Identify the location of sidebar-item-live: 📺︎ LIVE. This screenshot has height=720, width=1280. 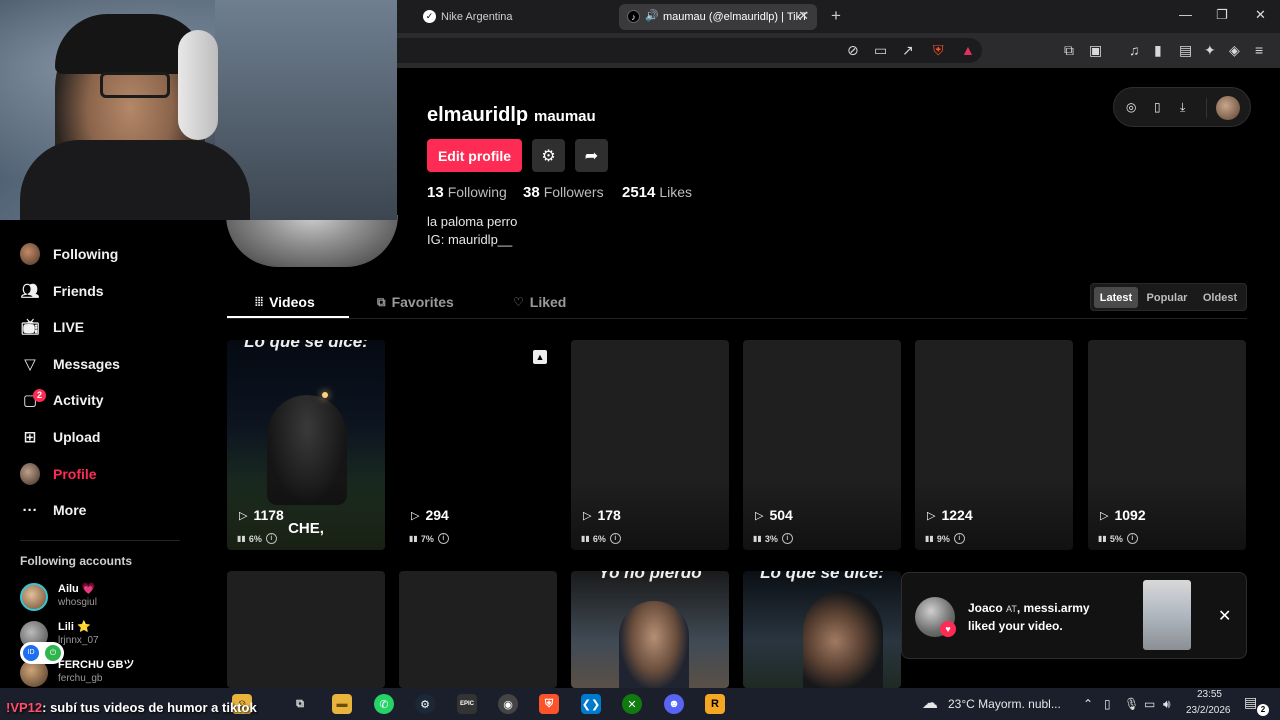
(52, 327).